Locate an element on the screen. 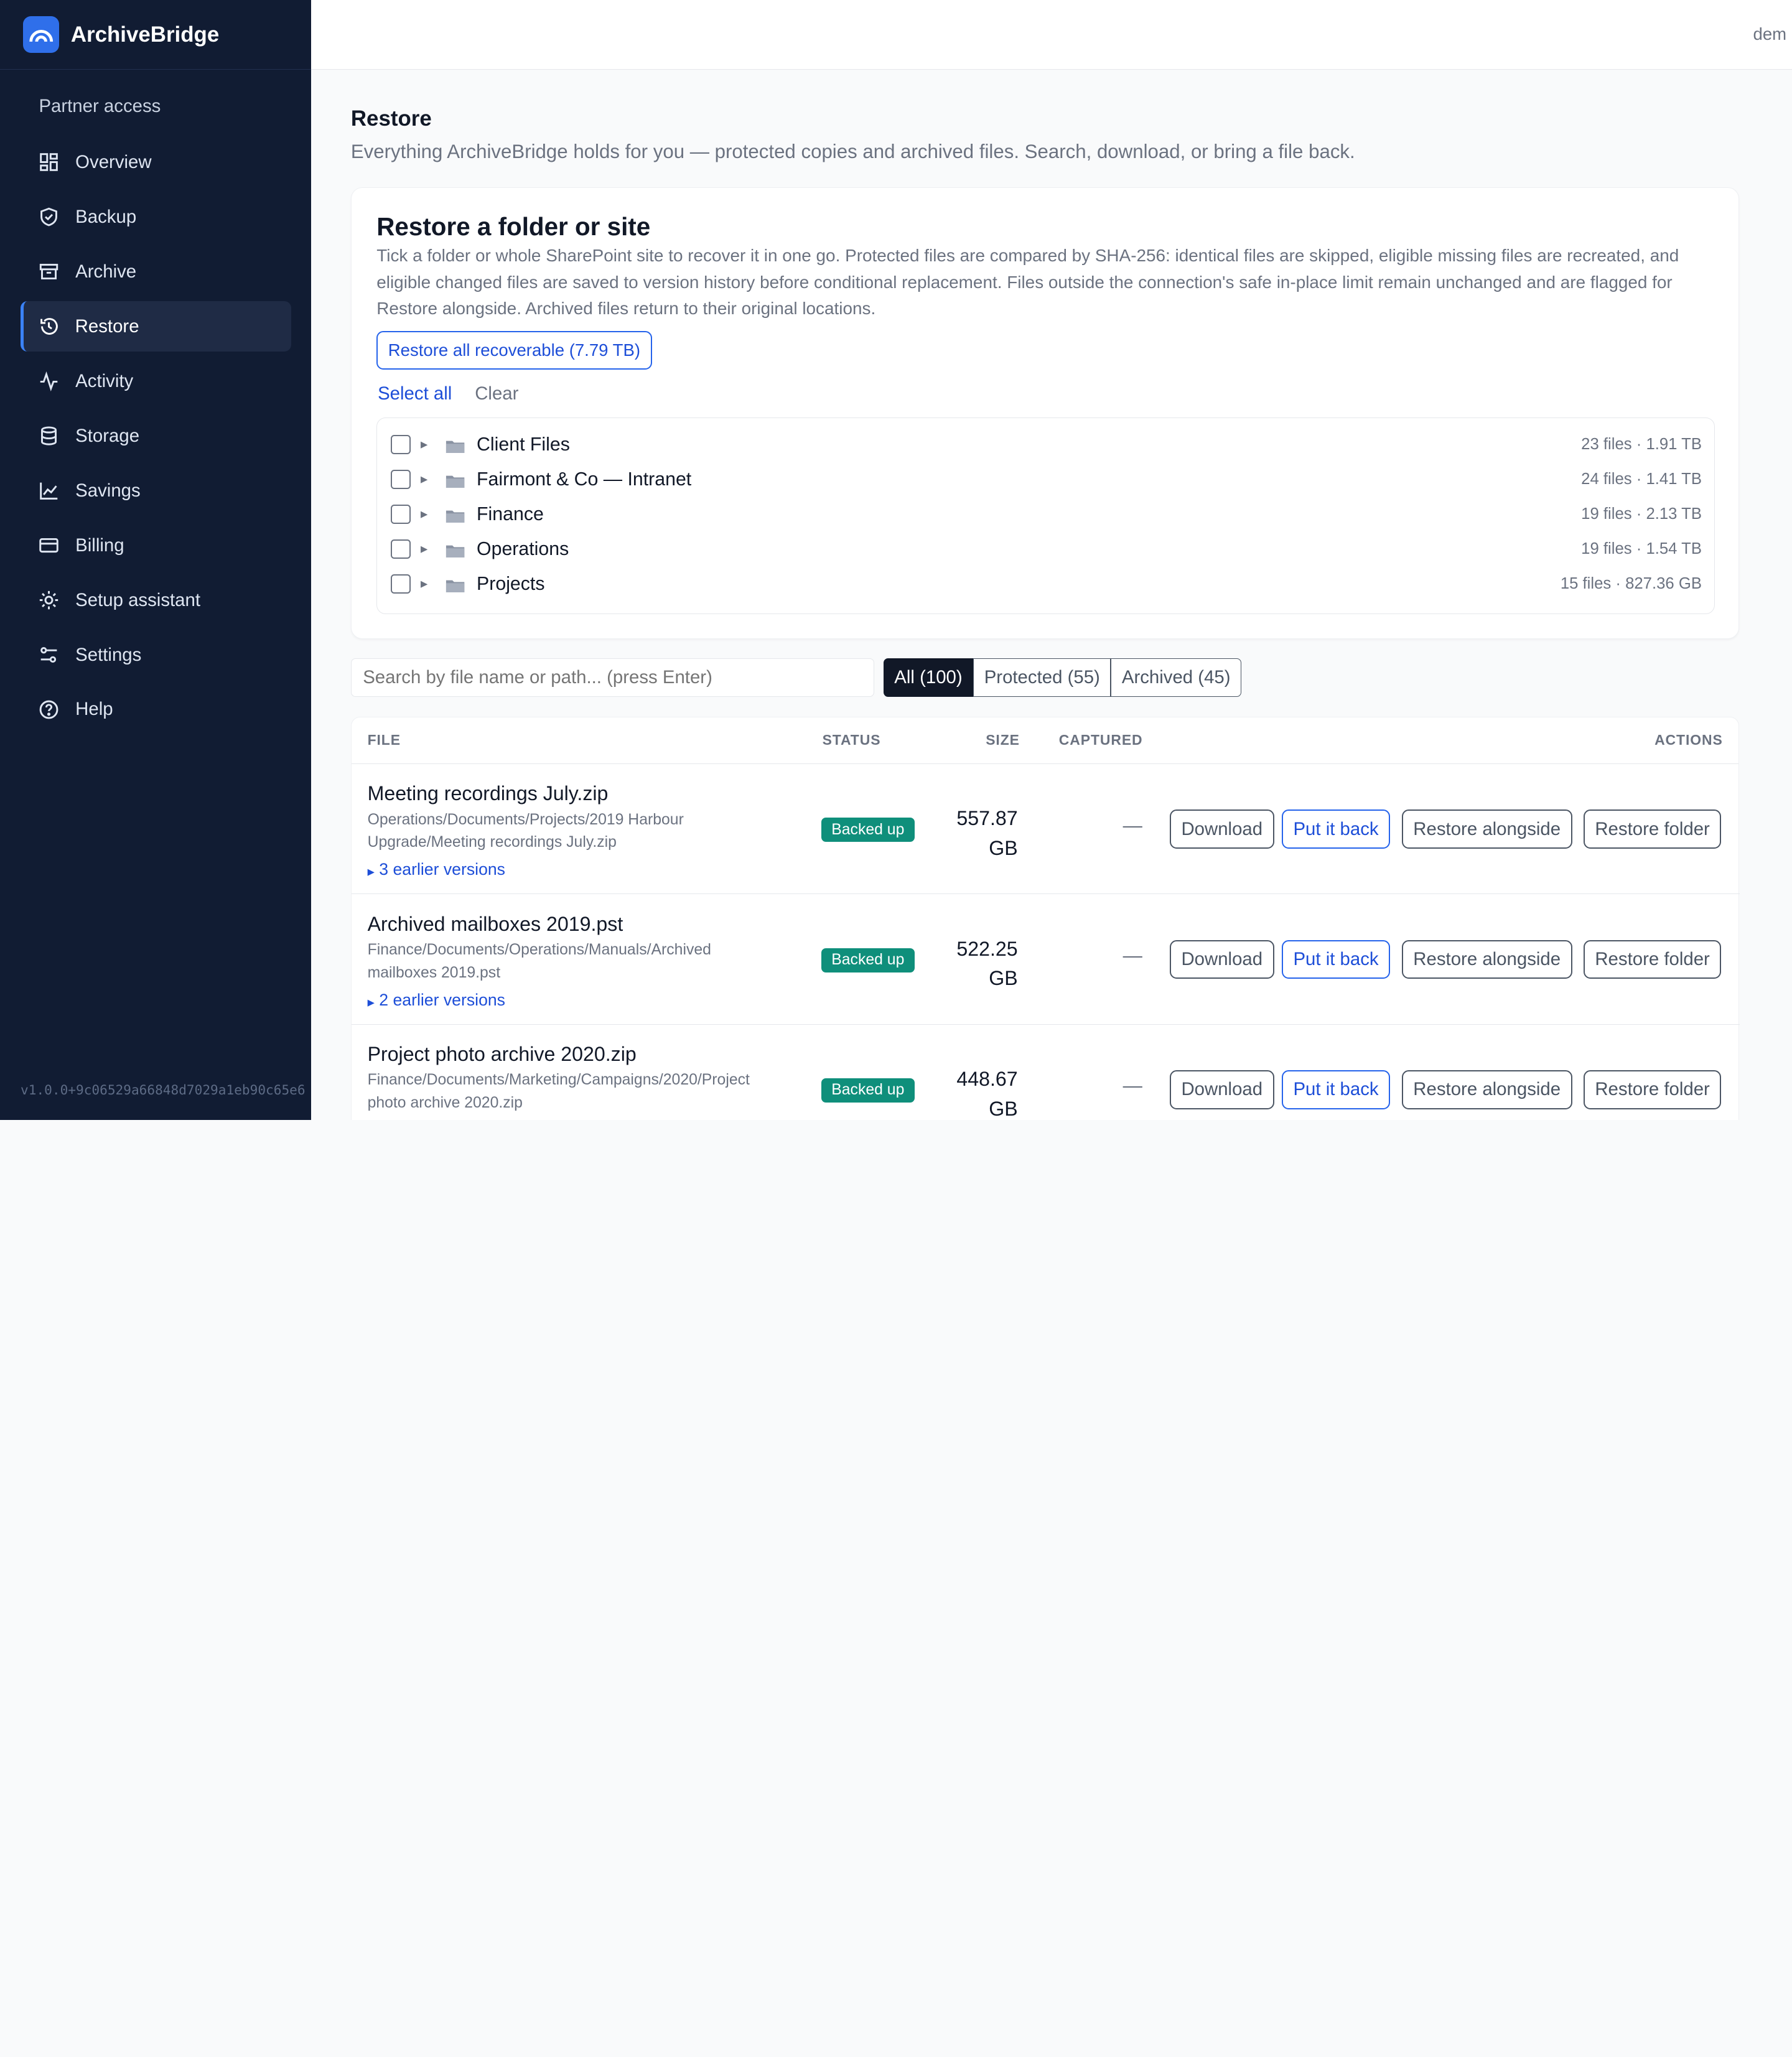 The image size is (1792, 2057). brand-name: ArchiveBridge is located at coordinates (145, 34).